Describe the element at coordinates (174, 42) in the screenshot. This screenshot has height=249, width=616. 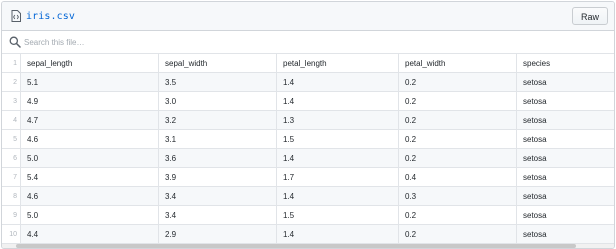
I see `search-input` at that location.